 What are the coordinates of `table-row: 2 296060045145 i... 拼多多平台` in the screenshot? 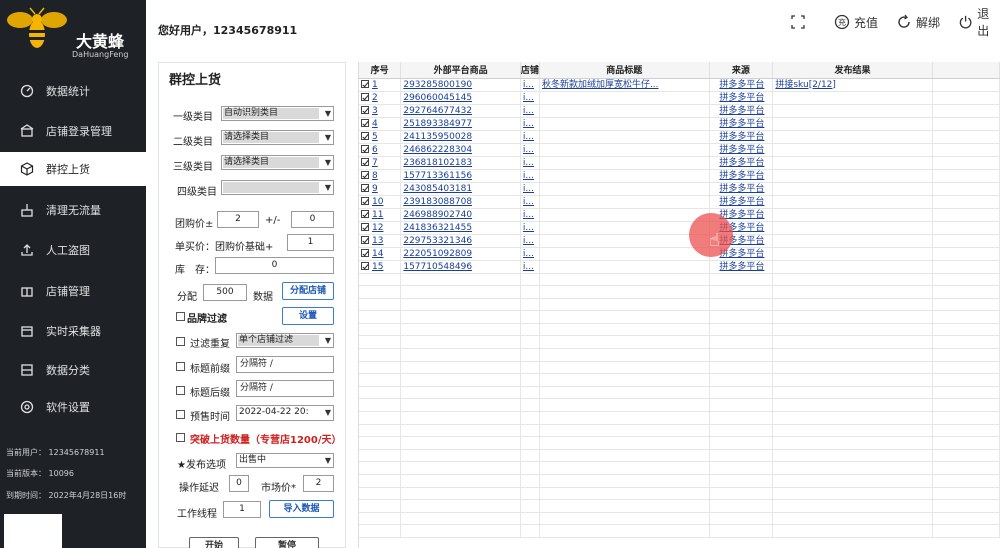 It's located at (679, 98).